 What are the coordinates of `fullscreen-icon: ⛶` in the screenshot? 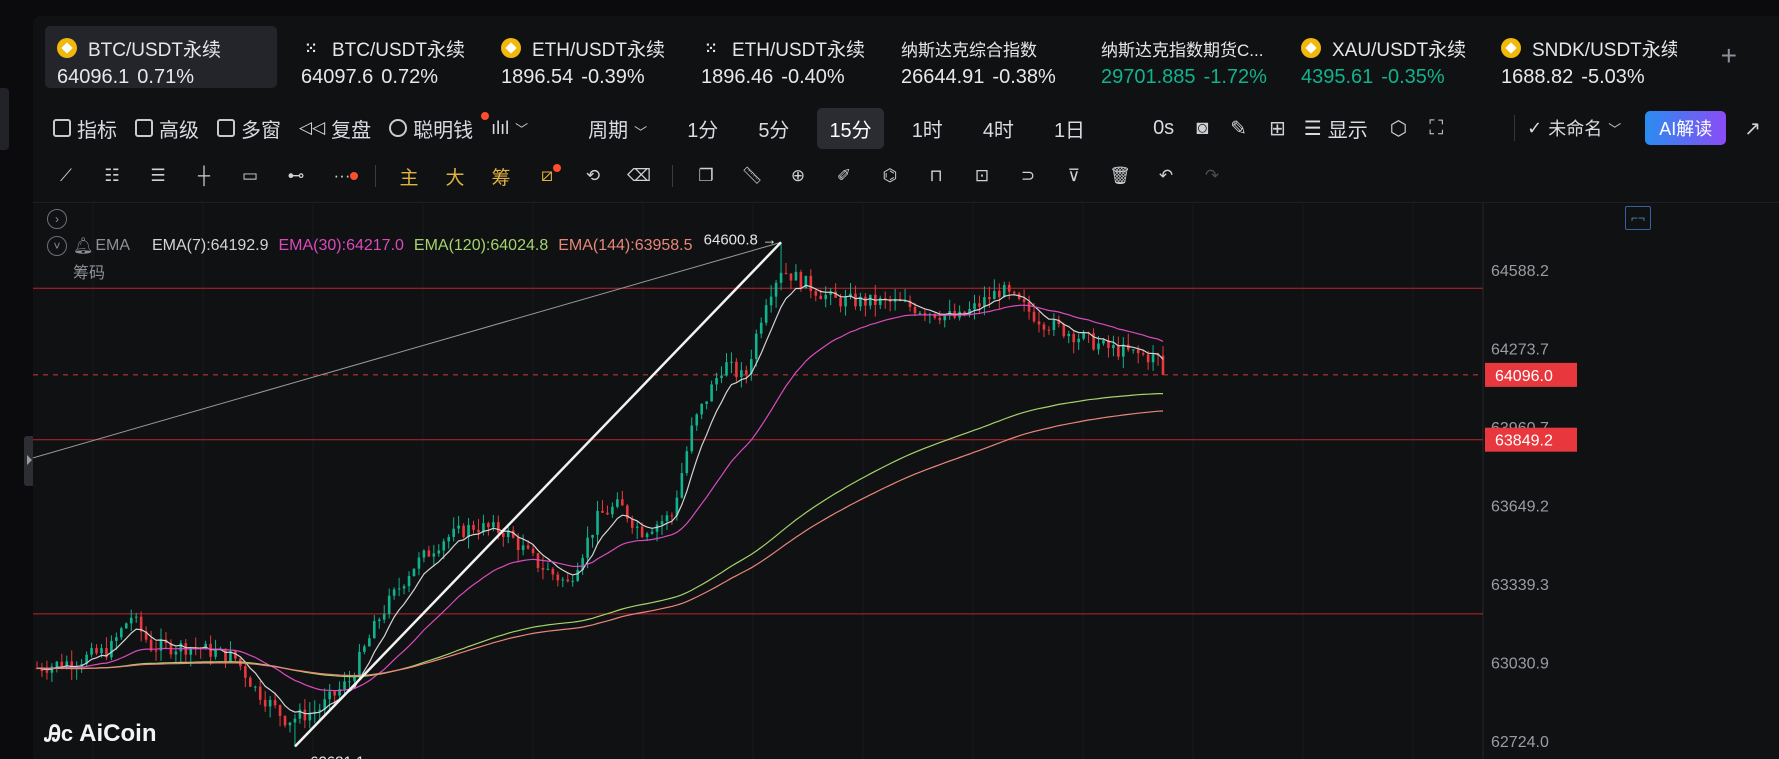 It's located at (1436, 128).